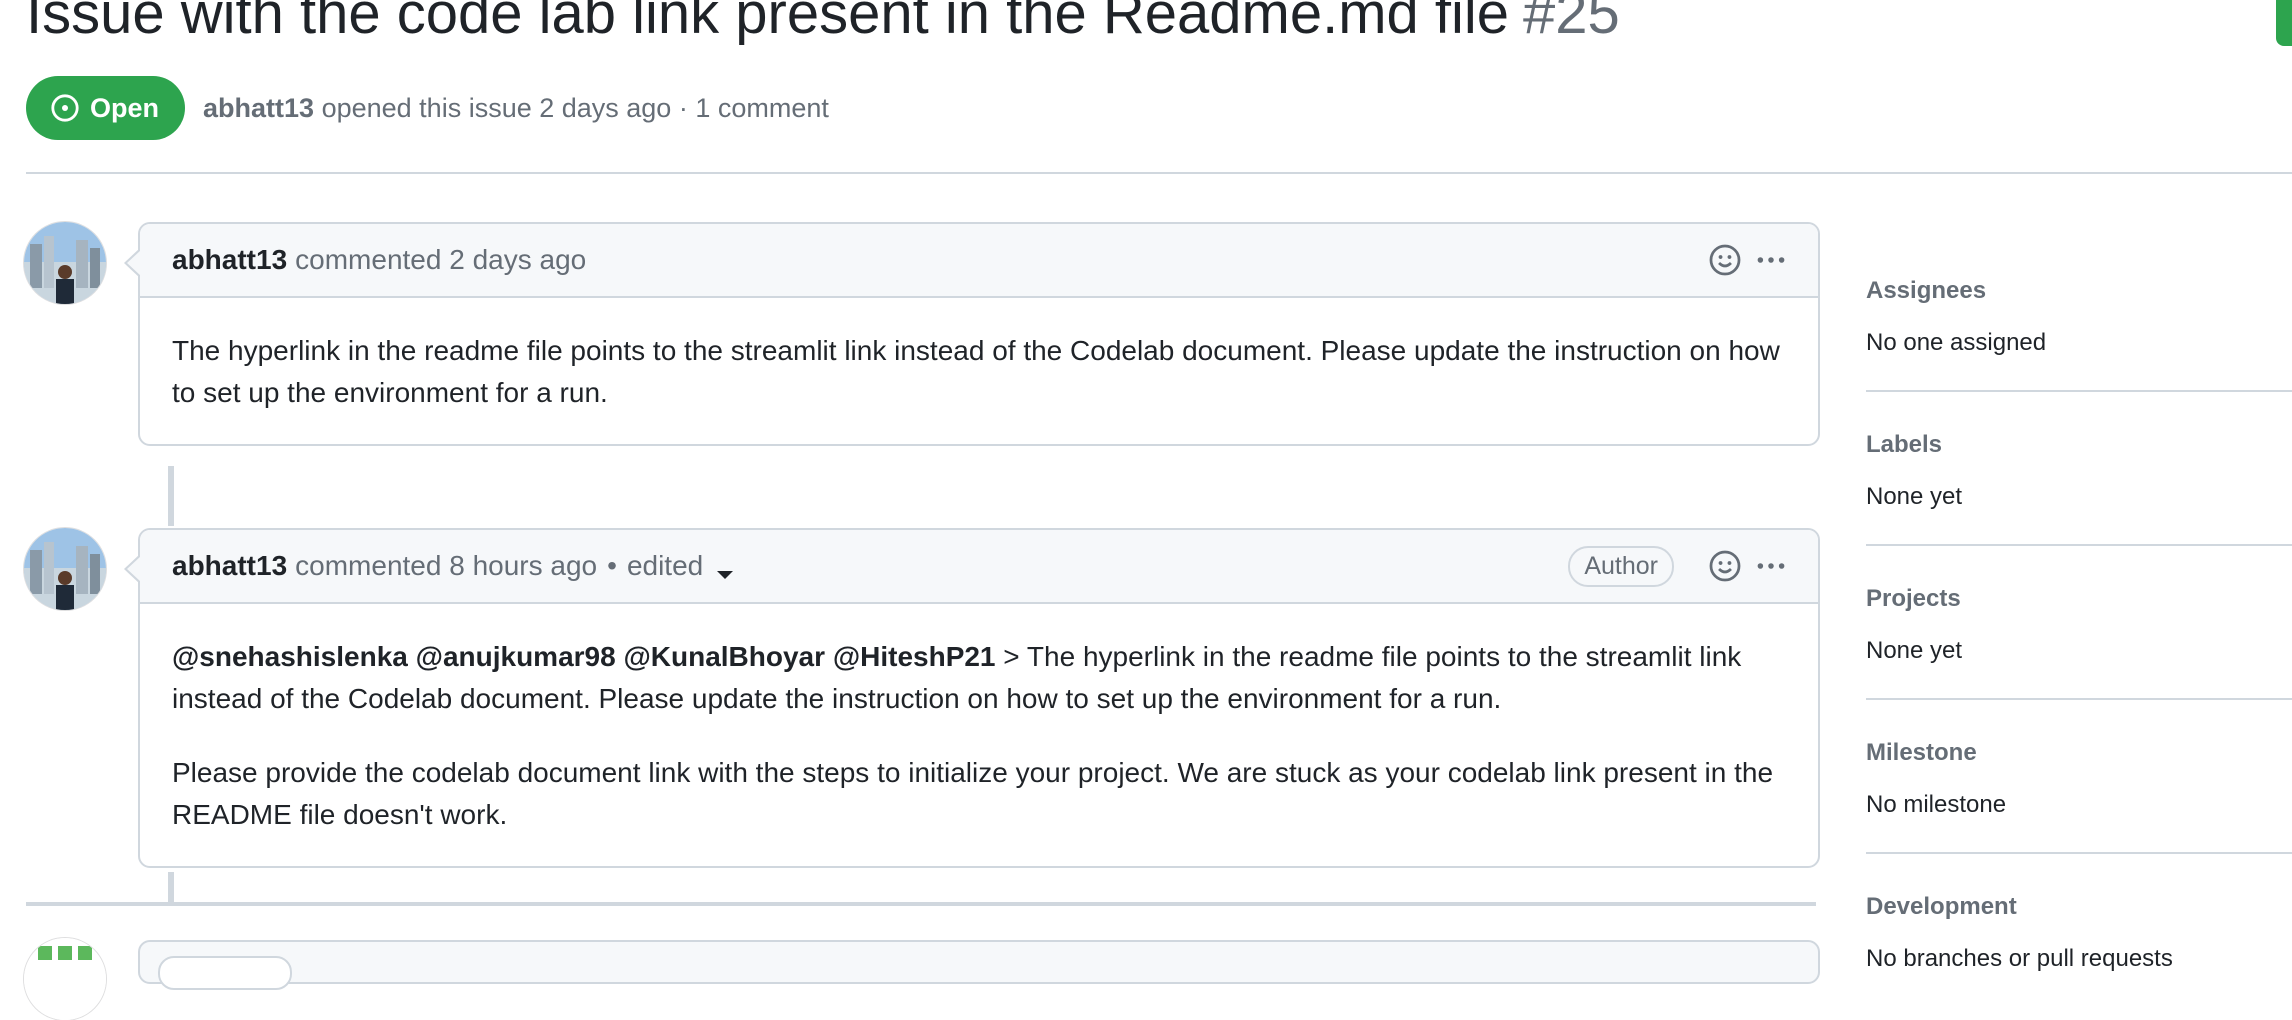 This screenshot has width=2292, height=1020. I want to click on issue-opened-text: opened this issue 2 days ago · 1 comment, so click(575, 107).